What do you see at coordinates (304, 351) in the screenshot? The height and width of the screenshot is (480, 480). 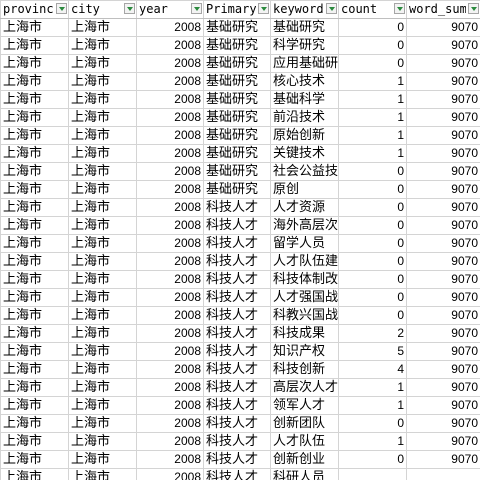 I see `cell-keyword: 知识产权` at bounding box center [304, 351].